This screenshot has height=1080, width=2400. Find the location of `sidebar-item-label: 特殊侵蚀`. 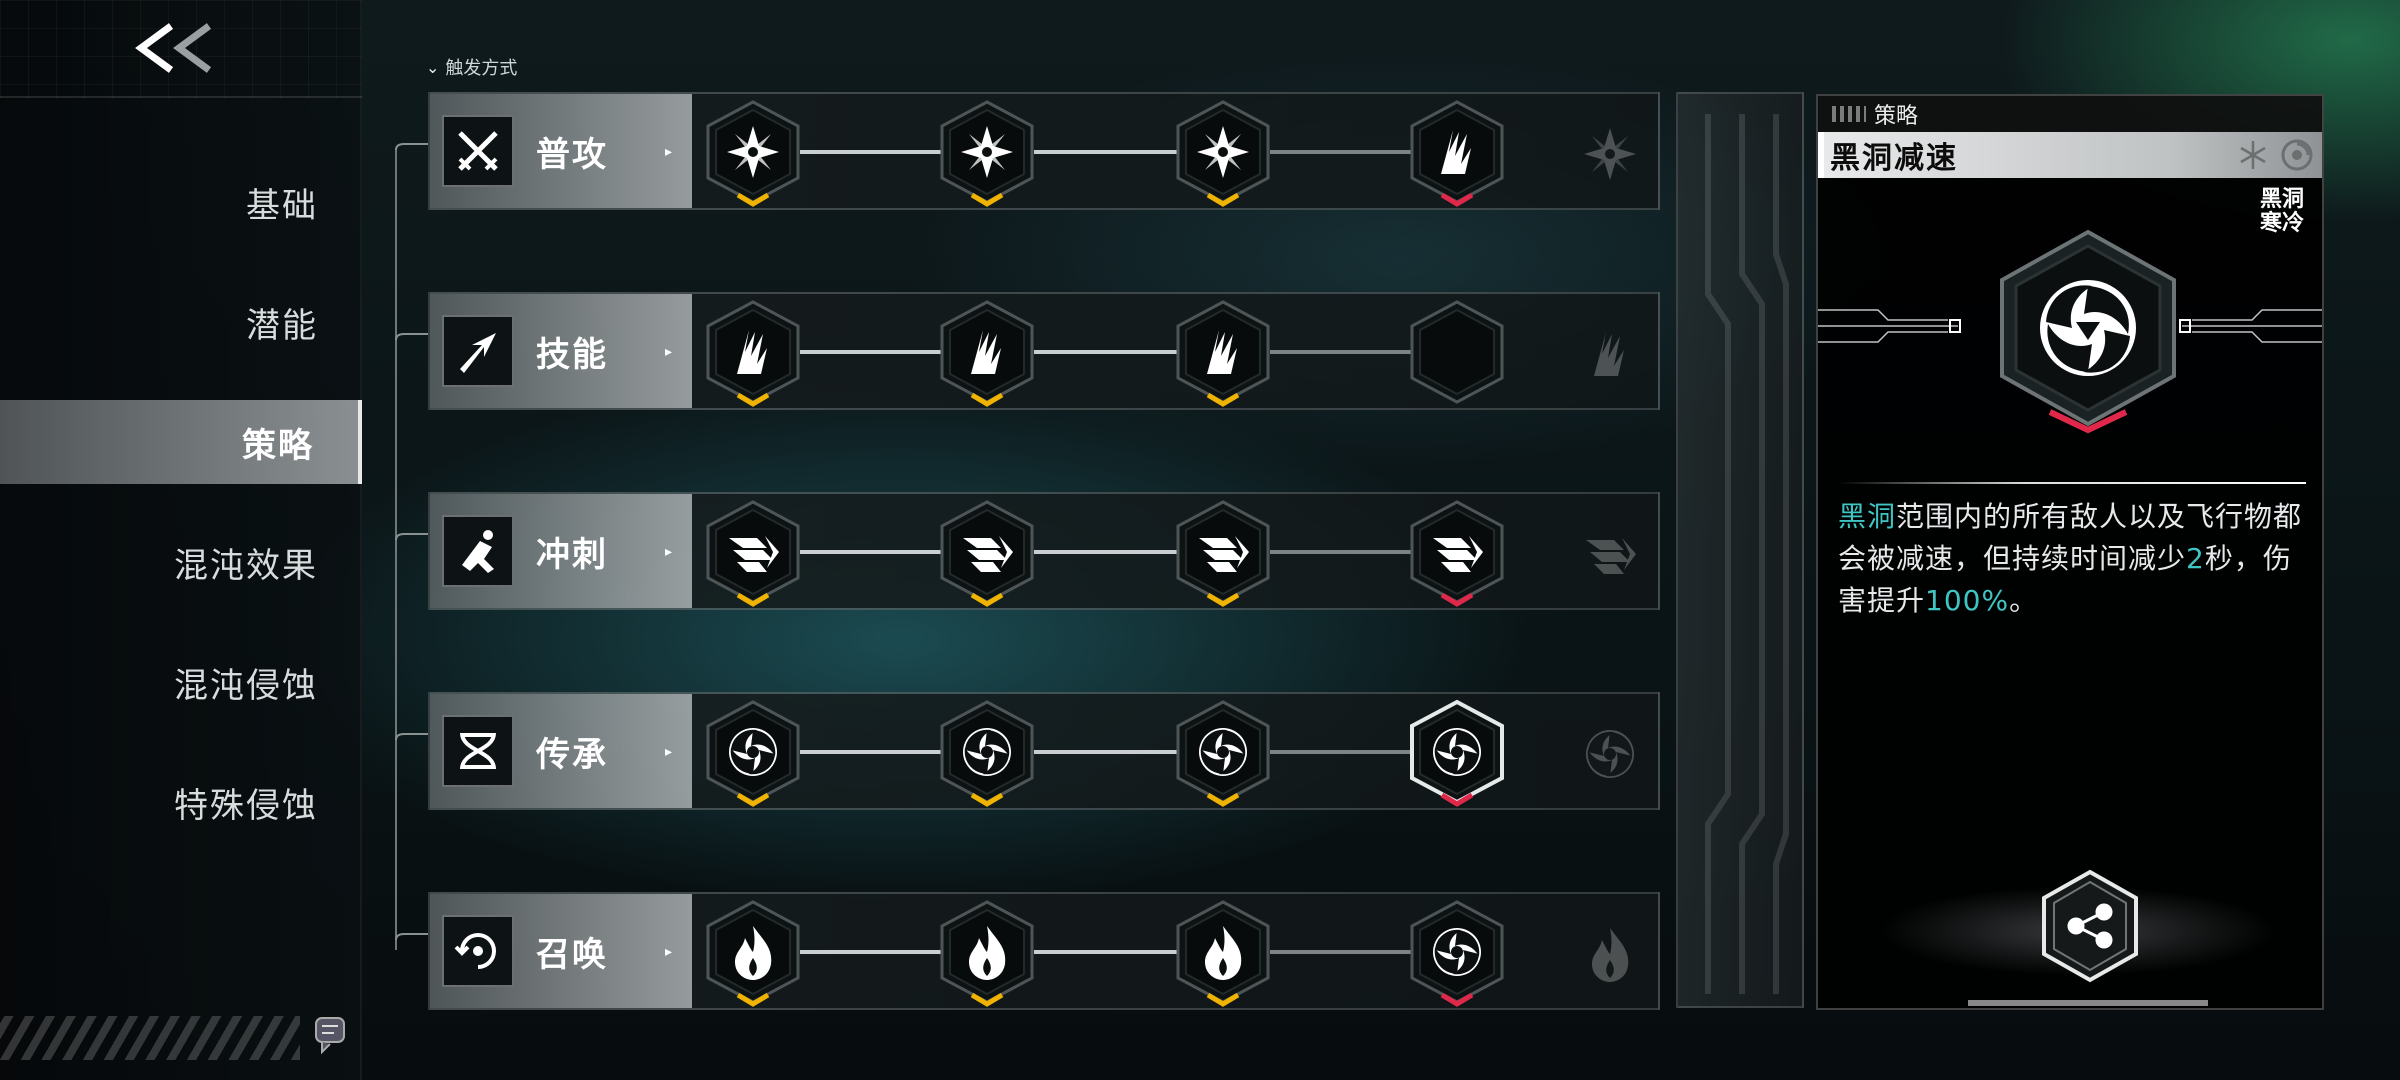

sidebar-item-label: 特殊侵蚀 is located at coordinates (246, 805).